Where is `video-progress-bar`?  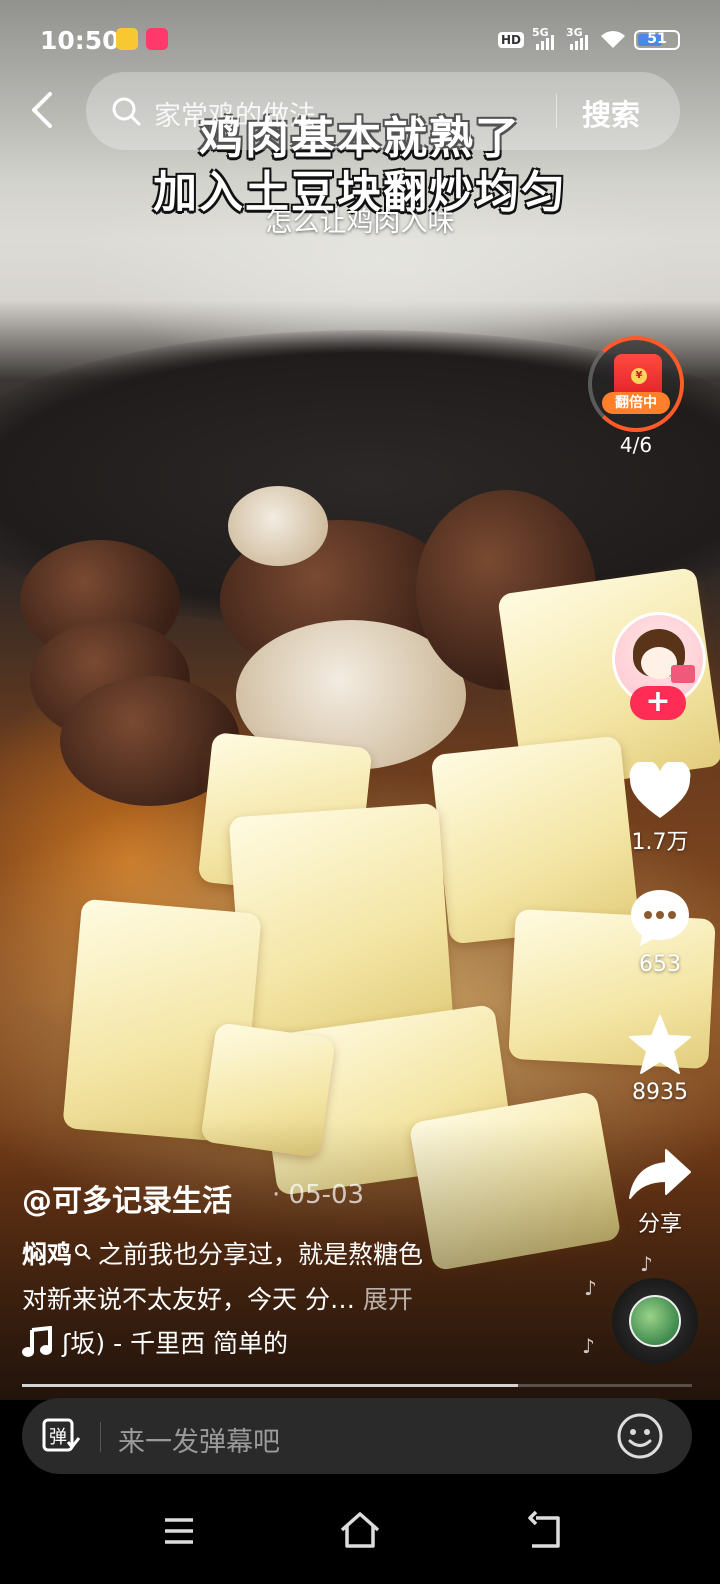
video-progress-bar is located at coordinates (357, 1385).